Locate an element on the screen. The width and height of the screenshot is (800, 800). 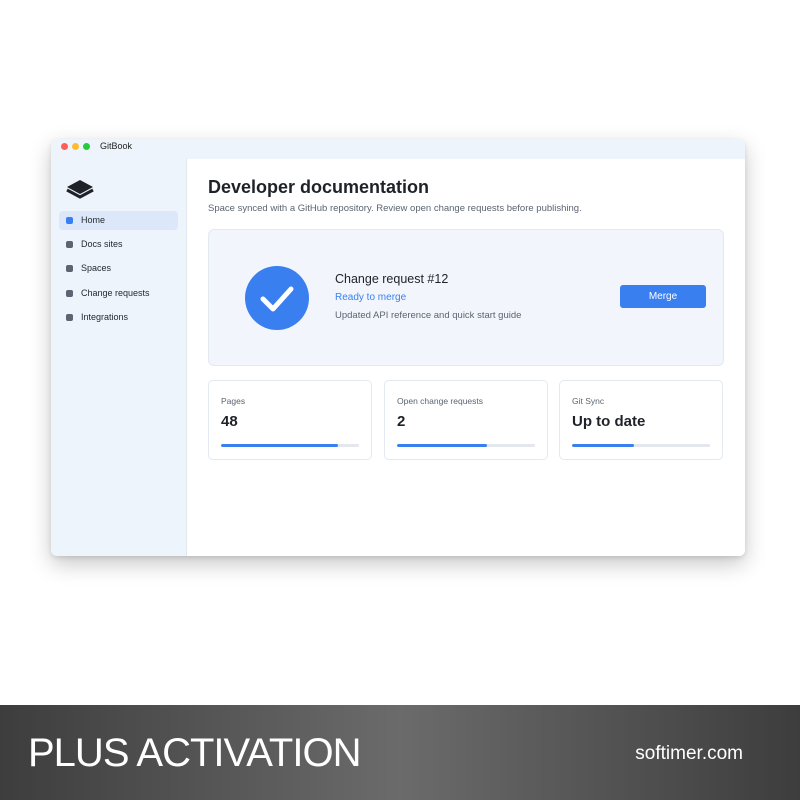
close-window-button is located at coordinates (64, 146).